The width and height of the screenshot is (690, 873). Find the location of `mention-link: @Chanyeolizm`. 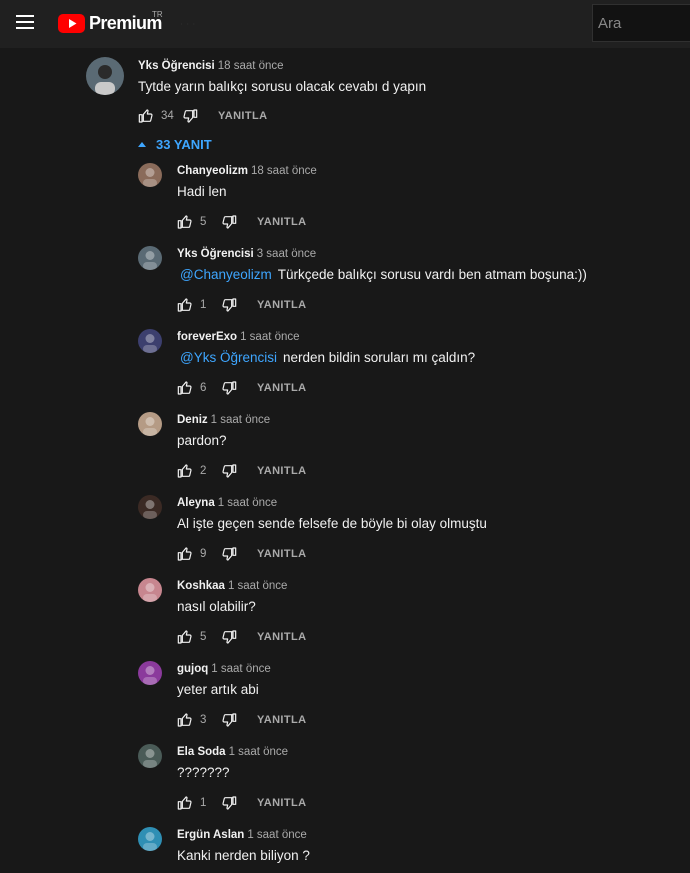

mention-link: @Chanyeolizm is located at coordinates (226, 274).